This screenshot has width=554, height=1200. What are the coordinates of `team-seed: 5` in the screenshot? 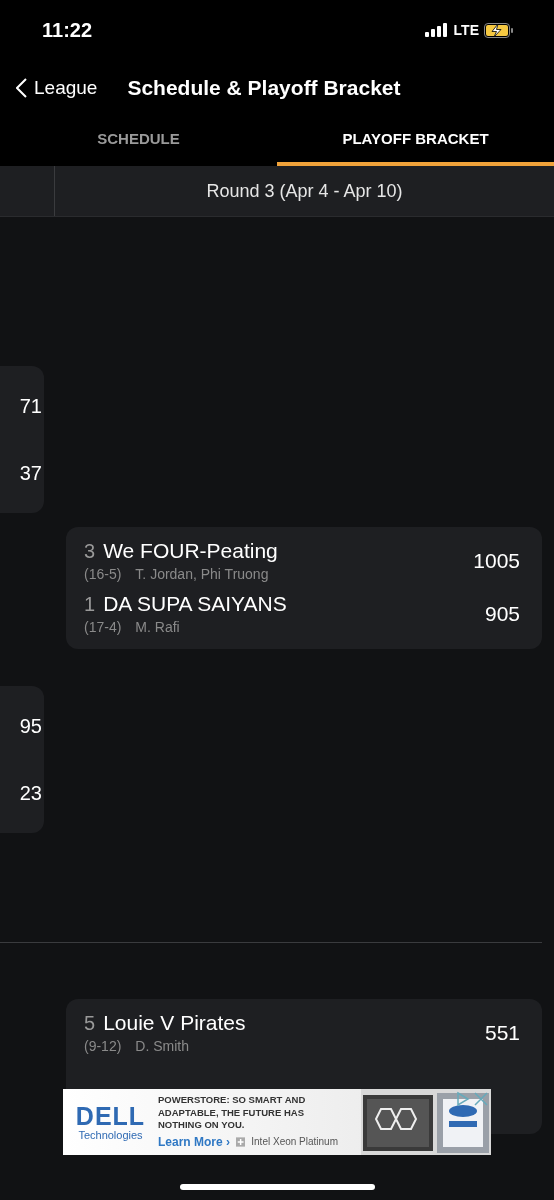 It's located at (90, 1023).